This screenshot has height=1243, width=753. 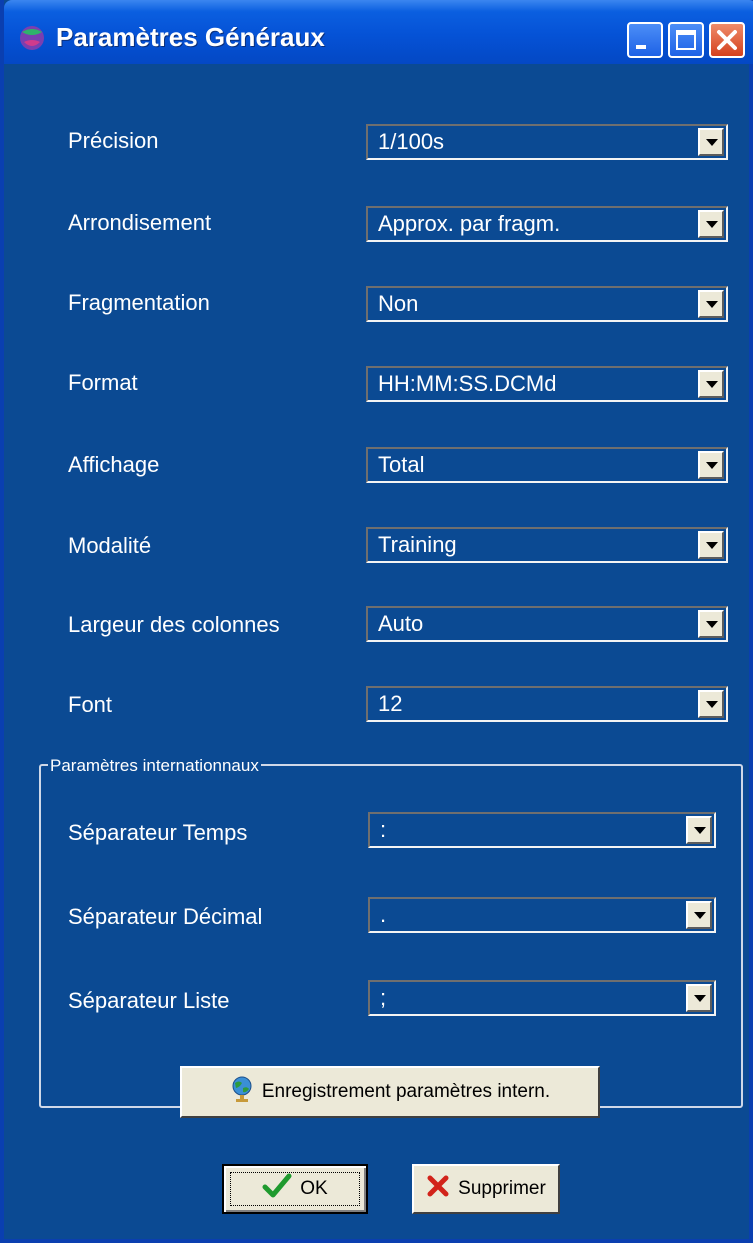 I want to click on window-title: Paramètres Généraux, so click(x=190, y=37).